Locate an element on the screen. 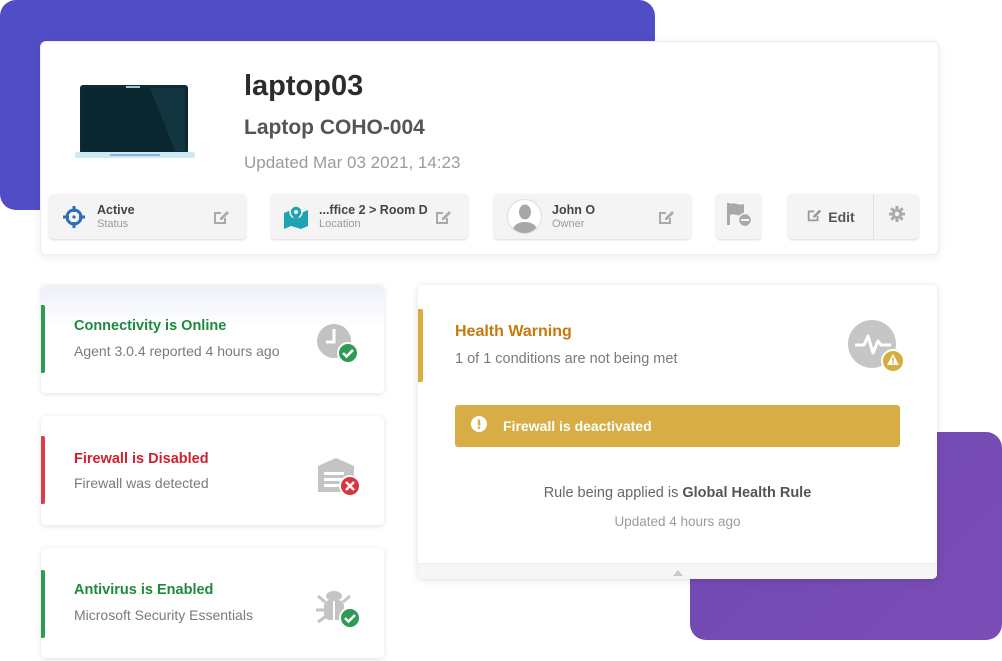  device-model: Laptop COHO-004 is located at coordinates (334, 127).